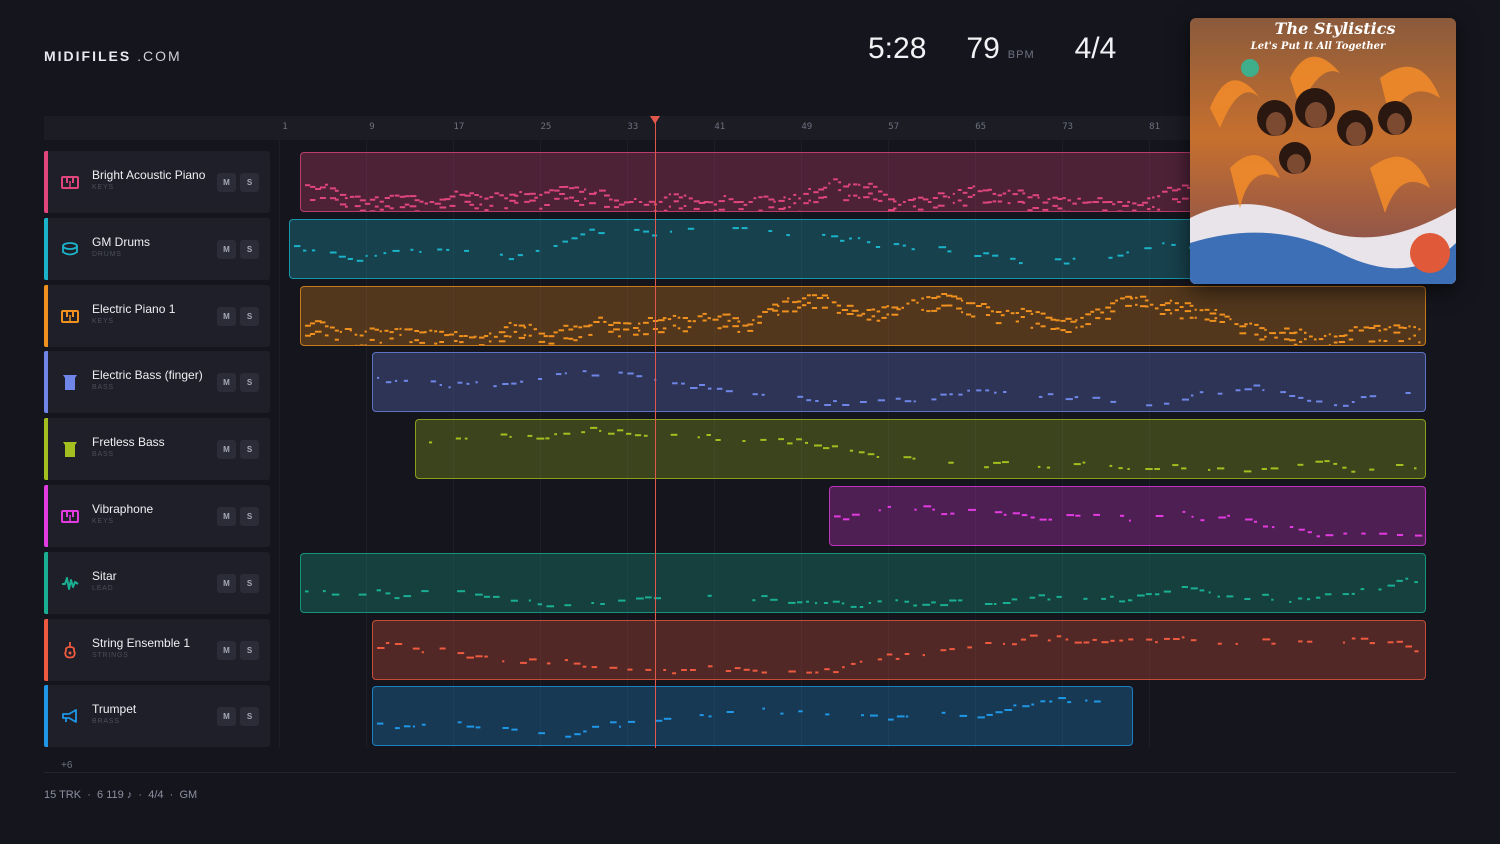 This screenshot has width=1500, height=844. I want to click on track-category: STRINGS, so click(110, 655).